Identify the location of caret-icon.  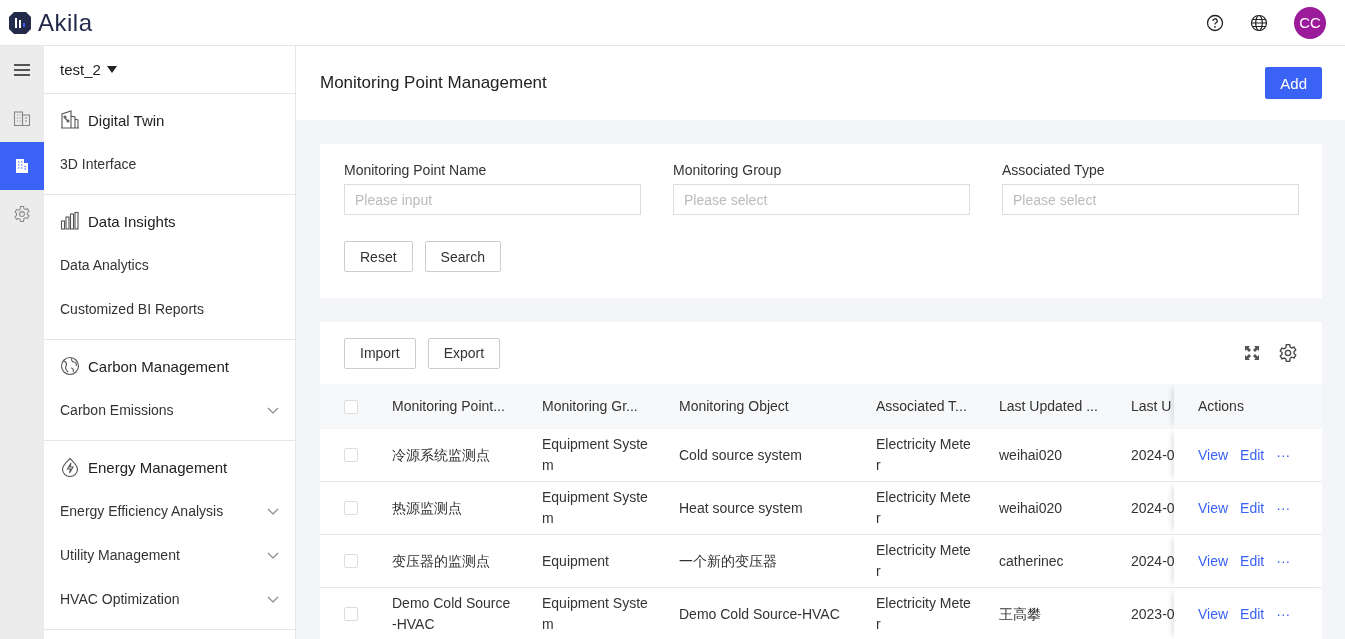
(111, 69).